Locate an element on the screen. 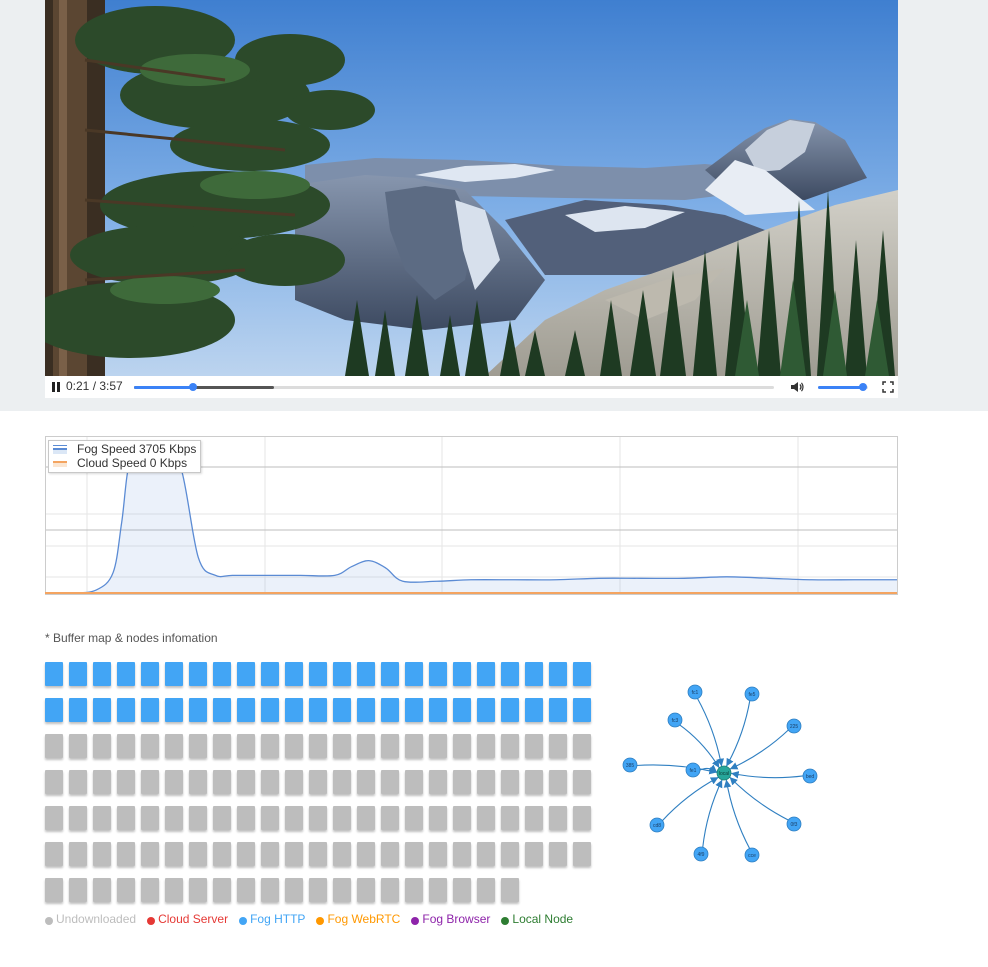  node-graph-canvas: fc1 fe5 fc3 225 385 fe1 bed cd8 0f3 4f9 cce local is located at coordinates (720, 773).